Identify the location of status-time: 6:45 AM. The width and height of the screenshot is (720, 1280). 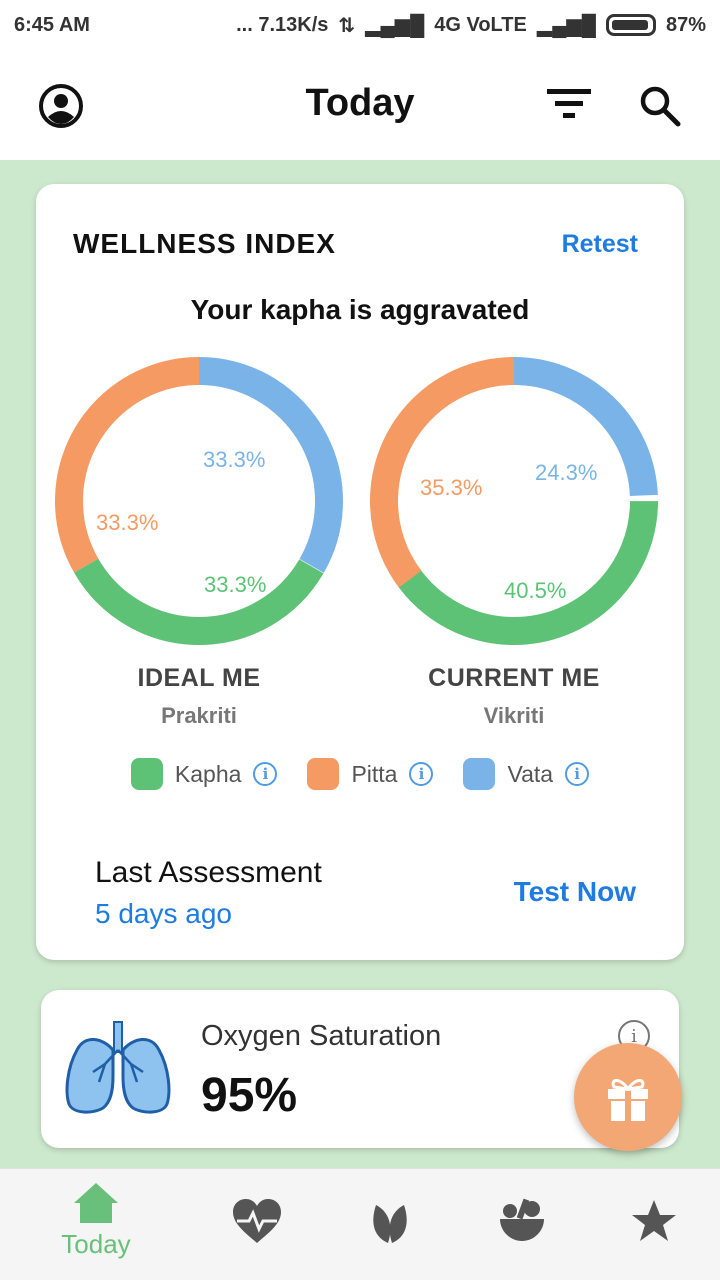
(52, 24).